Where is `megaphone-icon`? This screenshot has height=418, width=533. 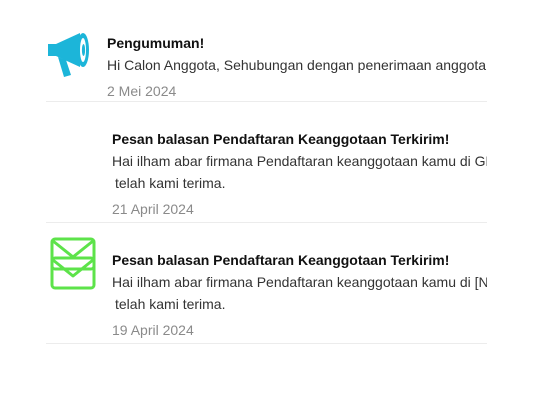
megaphone-icon is located at coordinates (69, 54).